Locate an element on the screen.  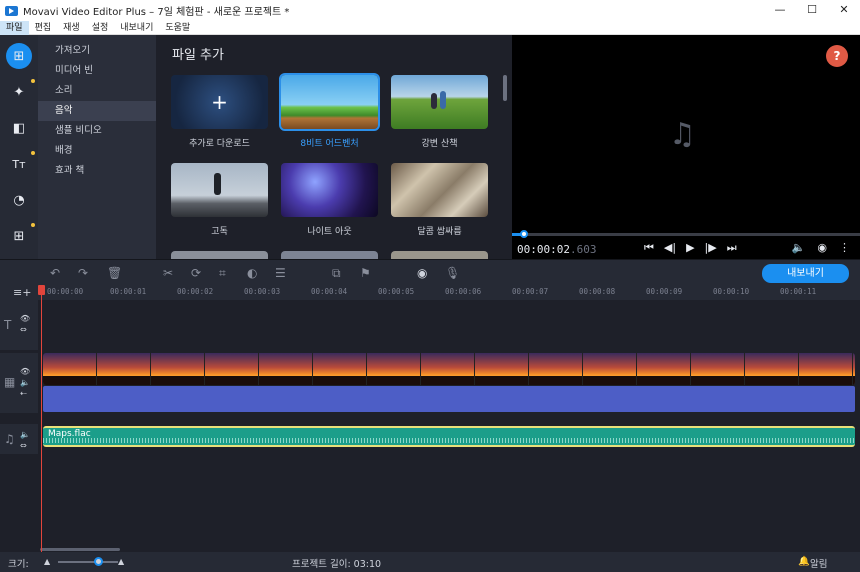
timeline-scrollbar is located at coordinates (80, 549).